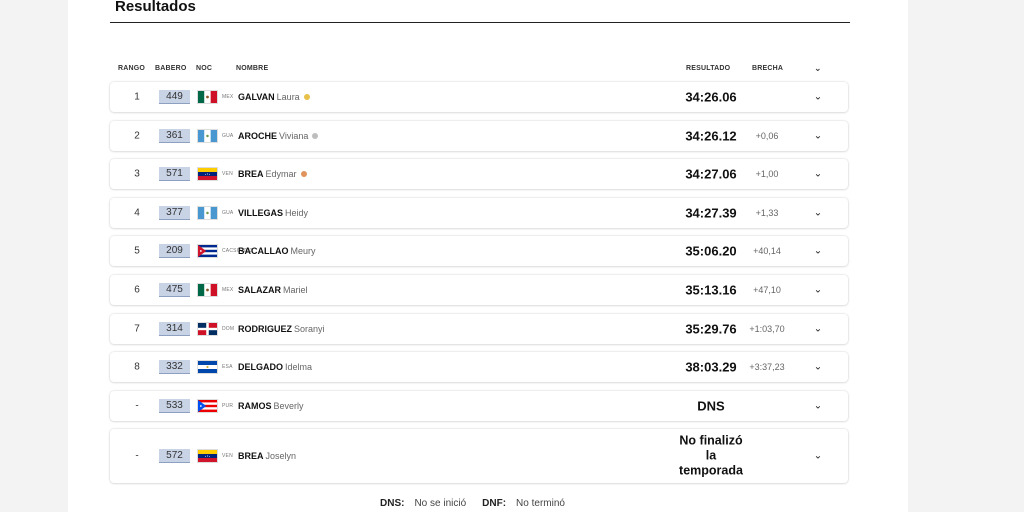 Image resolution: width=1024 pixels, height=512 pixels. I want to click on athlete-name: BACALLAO Meury, so click(277, 251).